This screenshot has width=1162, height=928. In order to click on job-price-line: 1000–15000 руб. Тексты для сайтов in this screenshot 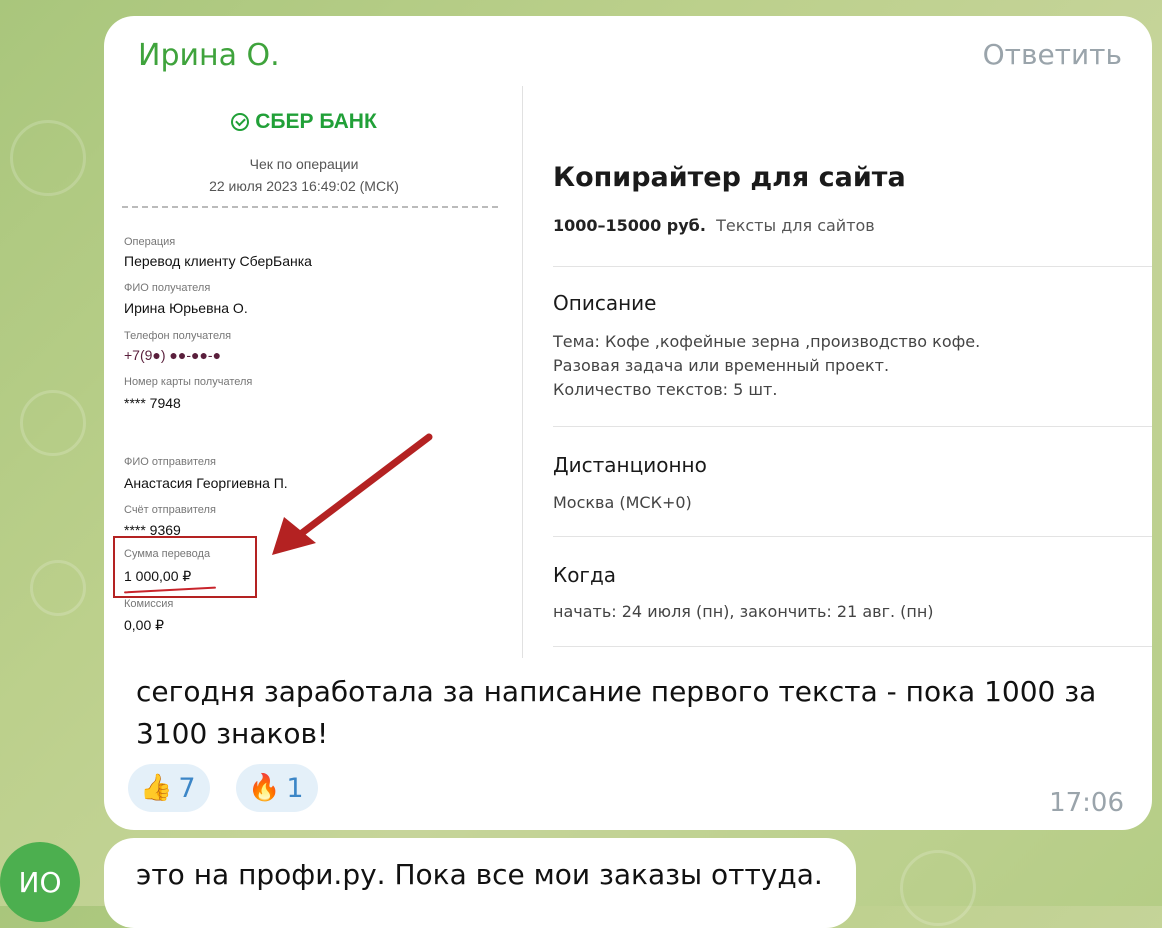, I will do `click(714, 225)`.